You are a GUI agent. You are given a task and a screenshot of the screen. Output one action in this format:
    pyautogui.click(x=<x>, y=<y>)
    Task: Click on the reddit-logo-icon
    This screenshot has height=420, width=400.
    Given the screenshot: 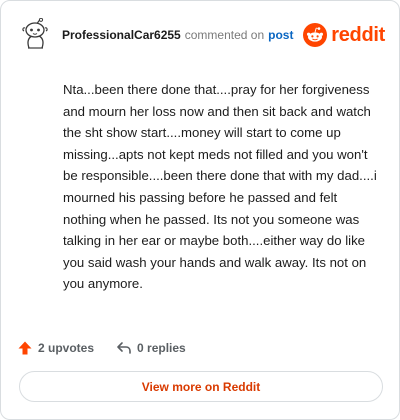 What is the action you would take?
    pyautogui.click(x=315, y=35)
    